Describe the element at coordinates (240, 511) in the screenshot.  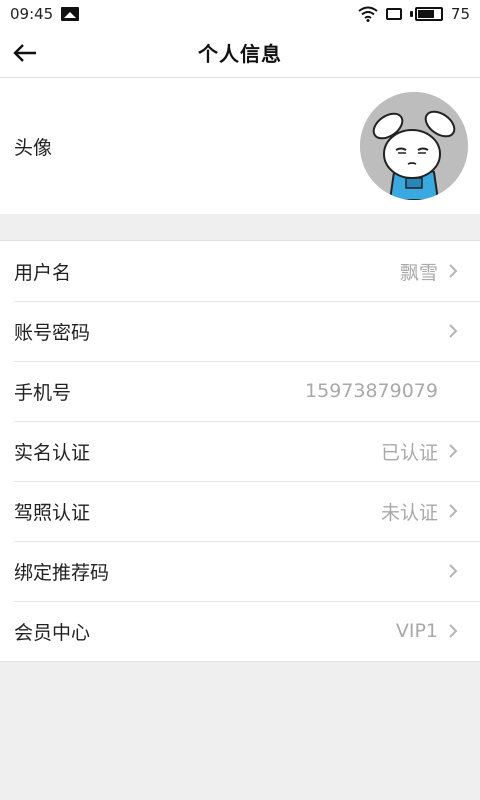
I see `list-item-driver-license-verification: 驾照认证 未认证` at that location.